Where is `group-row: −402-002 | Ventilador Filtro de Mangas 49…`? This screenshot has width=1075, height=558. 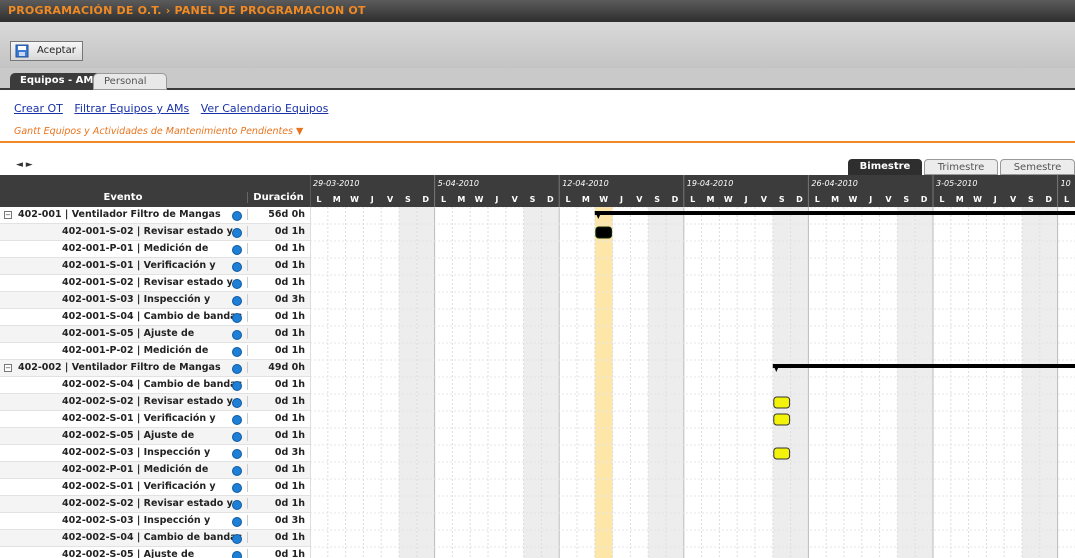
group-row: −402-002 | Ventilador Filtro de Mangas 49… is located at coordinates (155, 368).